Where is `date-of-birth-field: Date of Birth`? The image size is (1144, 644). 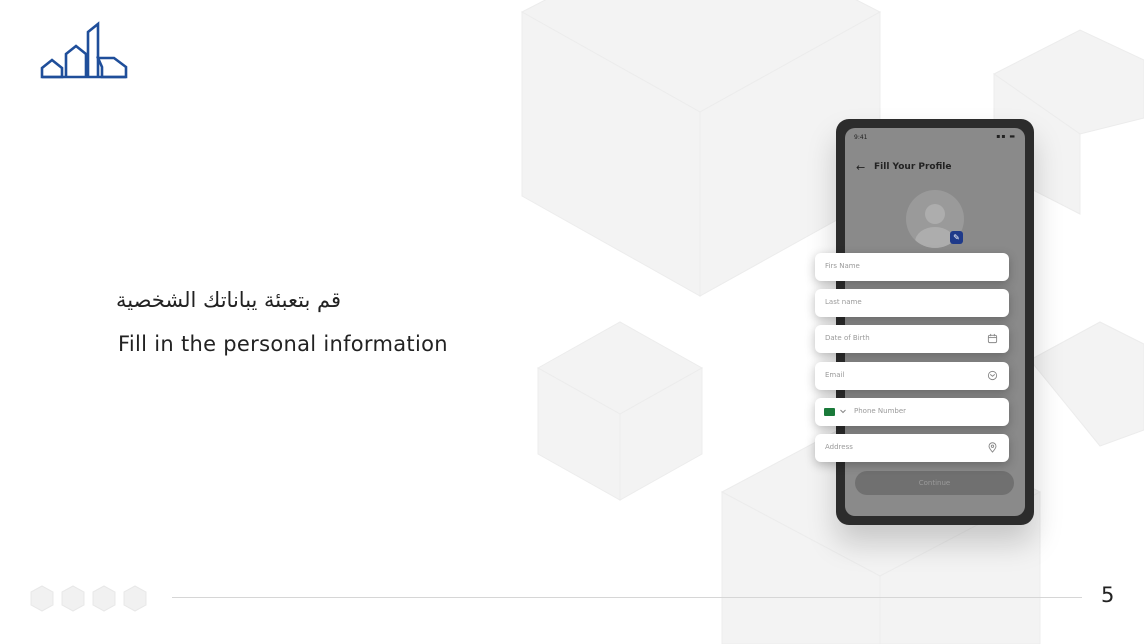 date-of-birth-field: Date of Birth is located at coordinates (912, 339).